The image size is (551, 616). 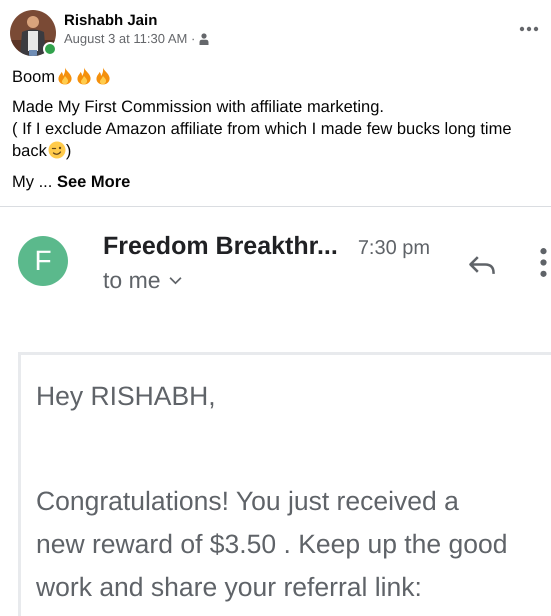 What do you see at coordinates (198, 107) in the screenshot?
I see `post-text: Made My First Commission with affiliate marketing.` at bounding box center [198, 107].